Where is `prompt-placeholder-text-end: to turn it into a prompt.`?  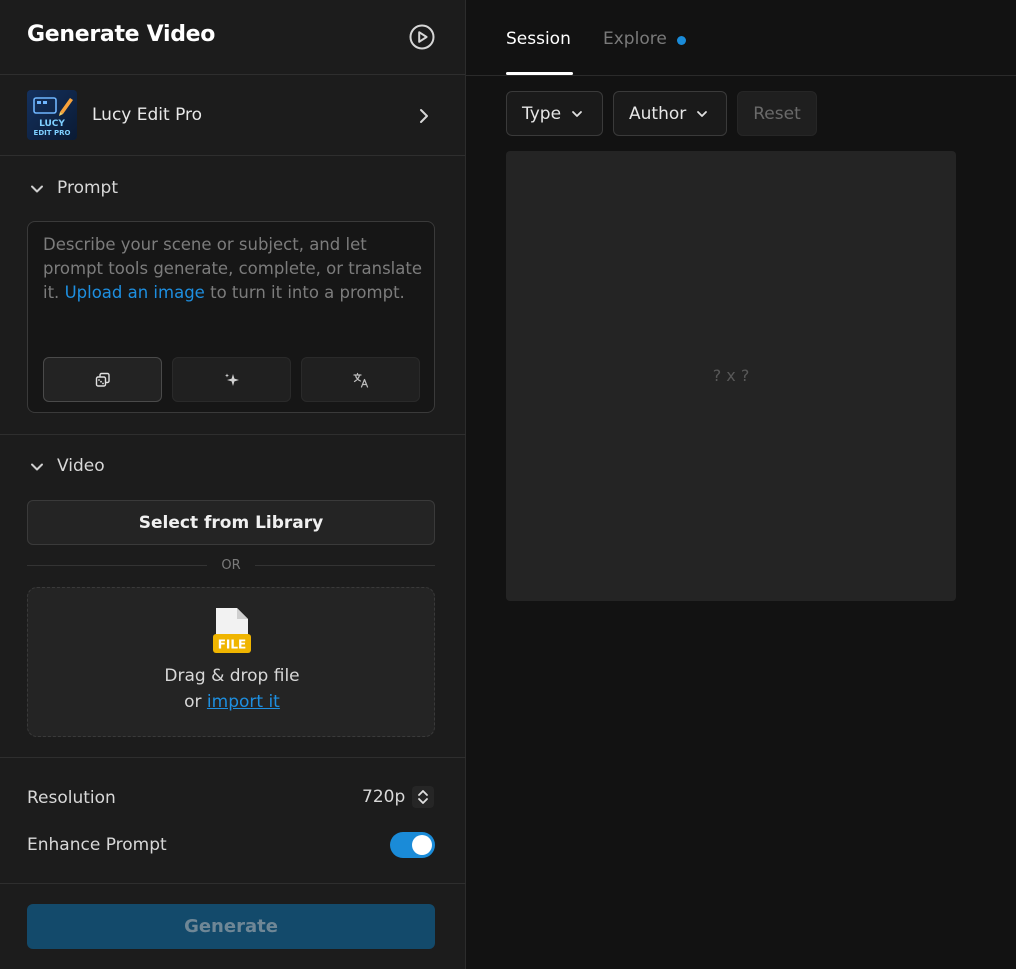 prompt-placeholder-text-end: to turn it into a prompt. is located at coordinates (307, 292).